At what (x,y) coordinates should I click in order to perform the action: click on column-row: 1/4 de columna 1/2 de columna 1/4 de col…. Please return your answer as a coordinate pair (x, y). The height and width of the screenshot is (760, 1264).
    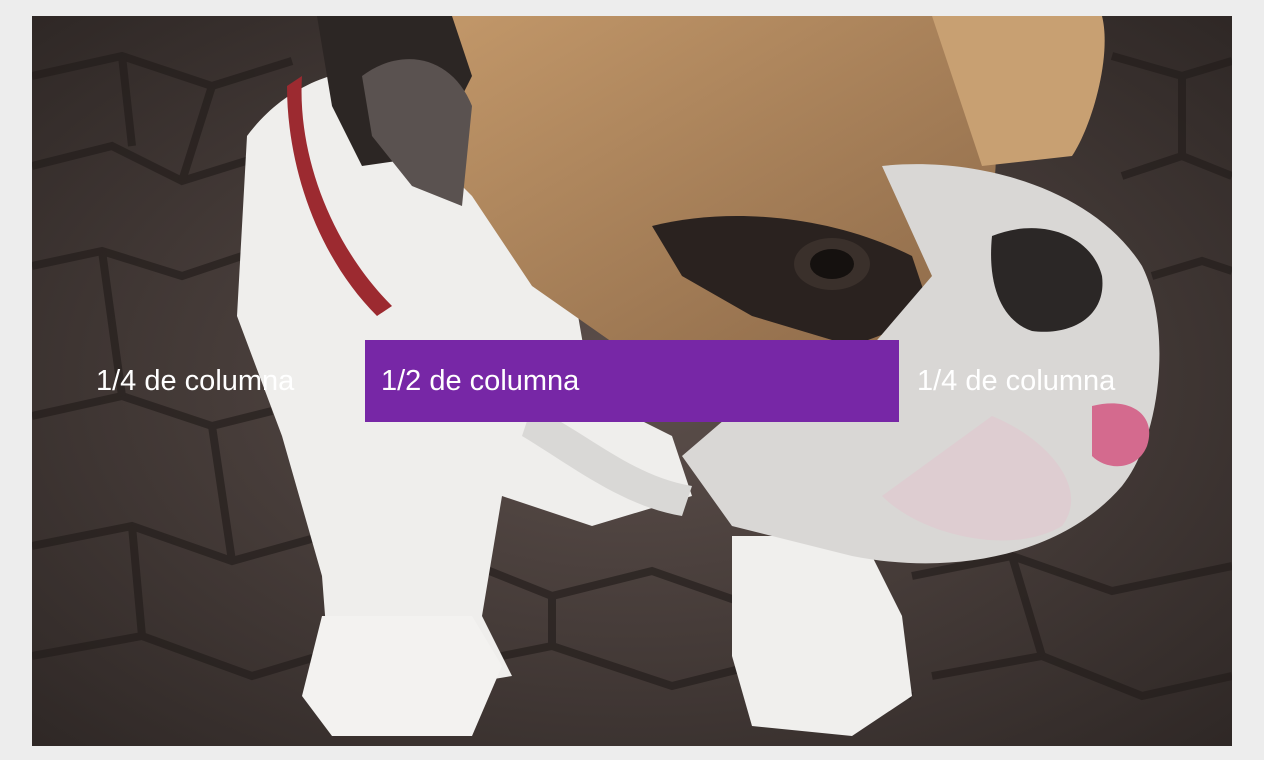
    Looking at the image, I should click on (632, 381).